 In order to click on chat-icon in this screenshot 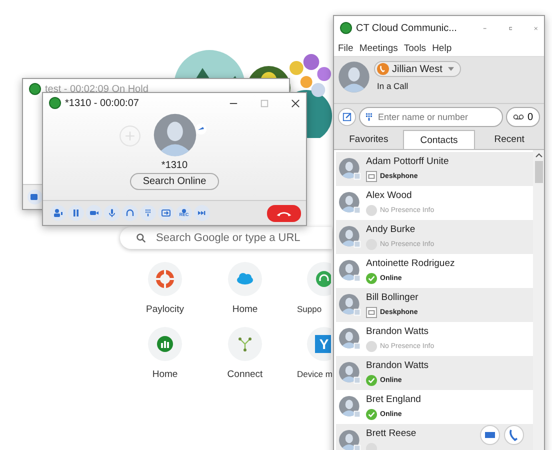, I will do `click(490, 435)`.